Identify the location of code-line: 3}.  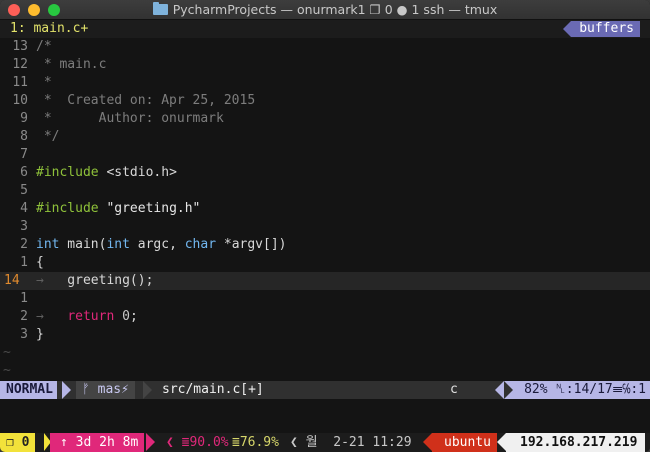
(325, 335).